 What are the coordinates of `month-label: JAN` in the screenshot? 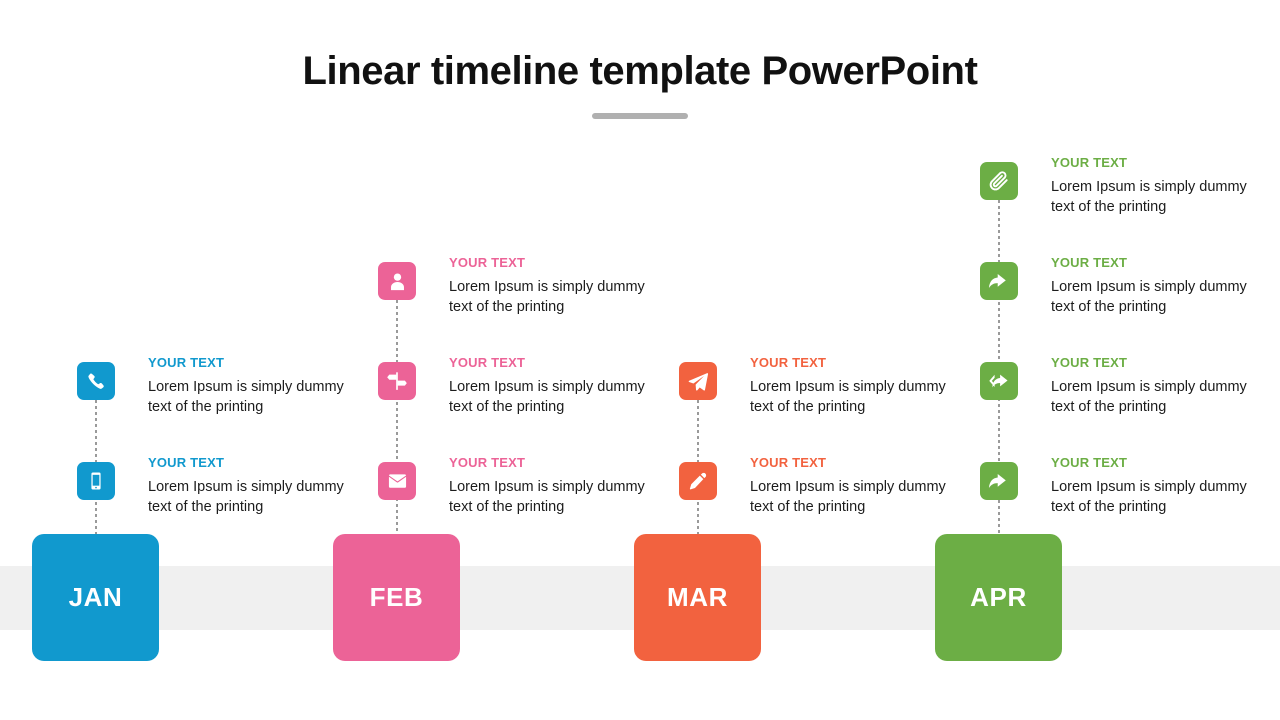 It's located at (95, 597).